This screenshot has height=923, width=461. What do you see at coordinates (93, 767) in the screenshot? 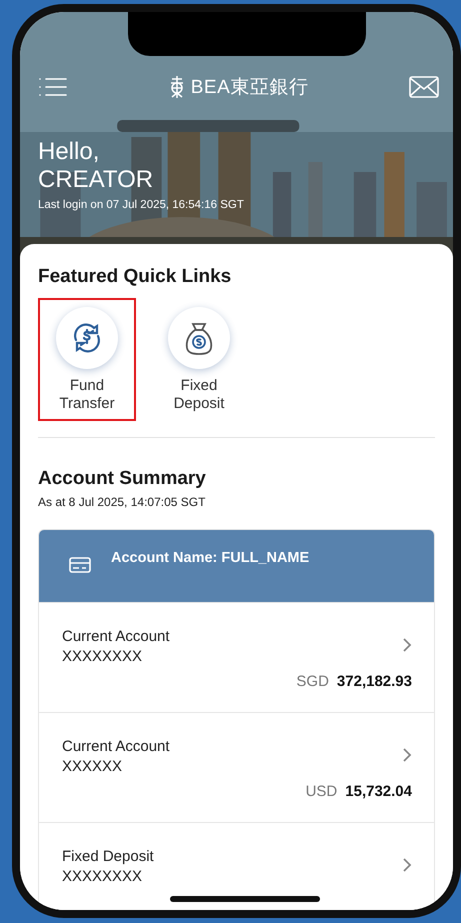
I see `account-number: XXXXXX` at bounding box center [93, 767].